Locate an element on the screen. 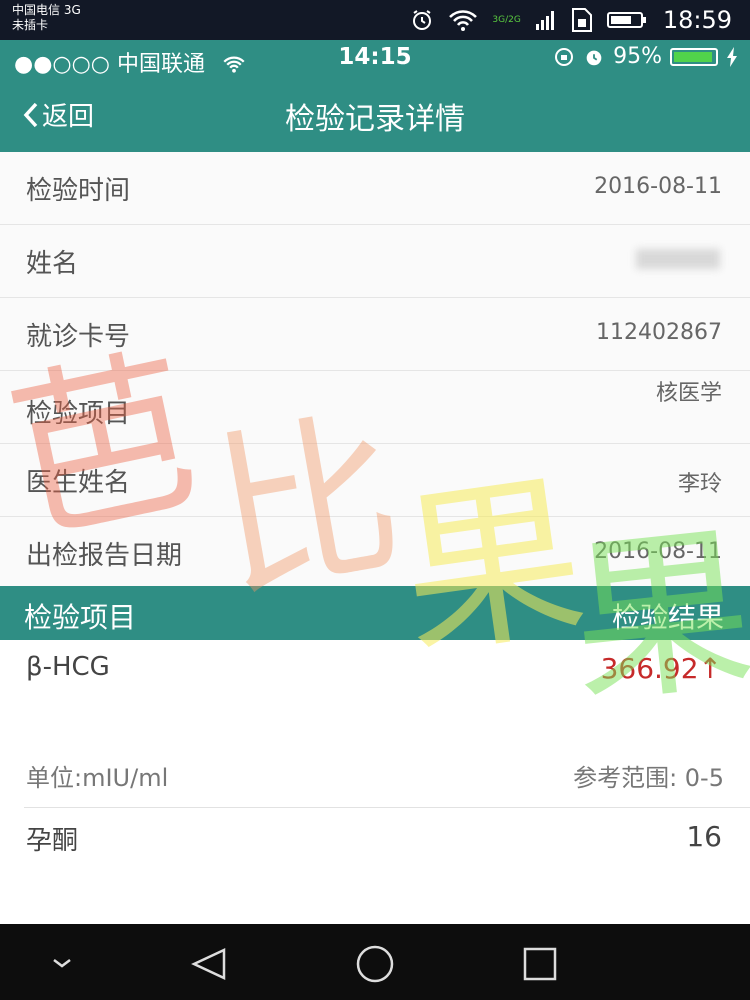 The width and height of the screenshot is (750, 1000). outer-carrier-line2: 未插卡 is located at coordinates (30, 25).